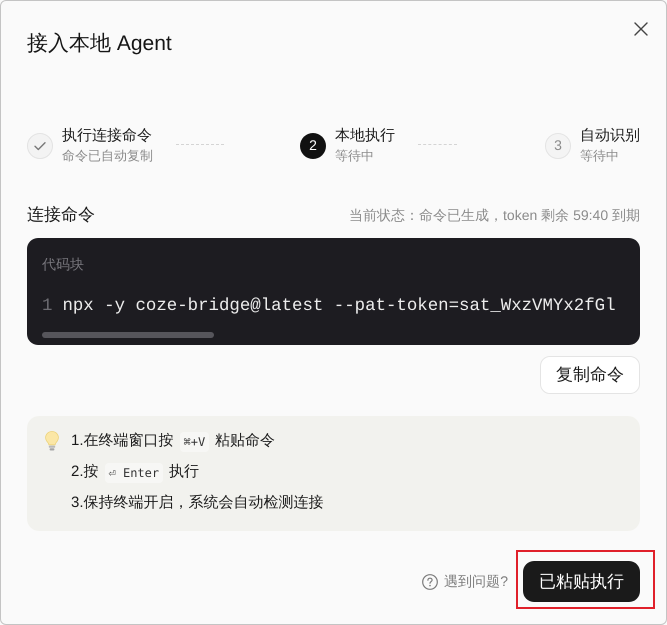 The width and height of the screenshot is (667, 625). Describe the element at coordinates (610, 136) in the screenshot. I see `step-title: 自动识别` at that location.